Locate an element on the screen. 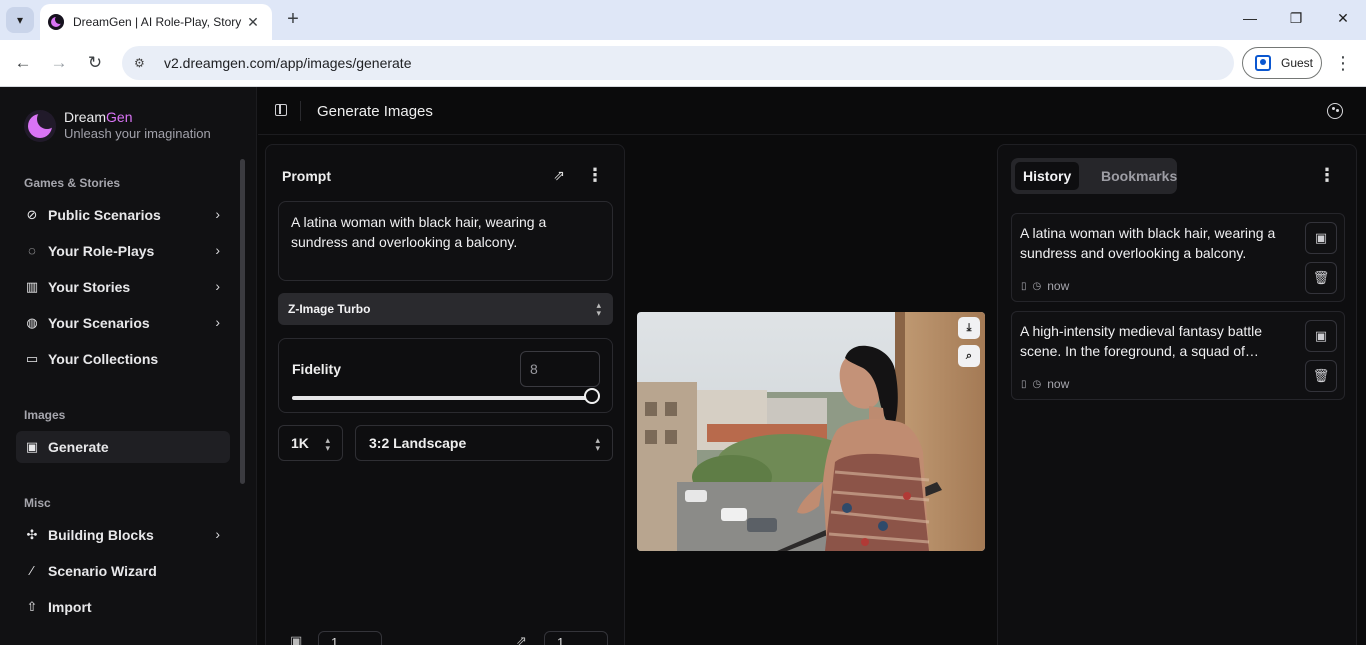 This screenshot has width=1366, height=645. profile-label: Guest is located at coordinates (1297, 63).